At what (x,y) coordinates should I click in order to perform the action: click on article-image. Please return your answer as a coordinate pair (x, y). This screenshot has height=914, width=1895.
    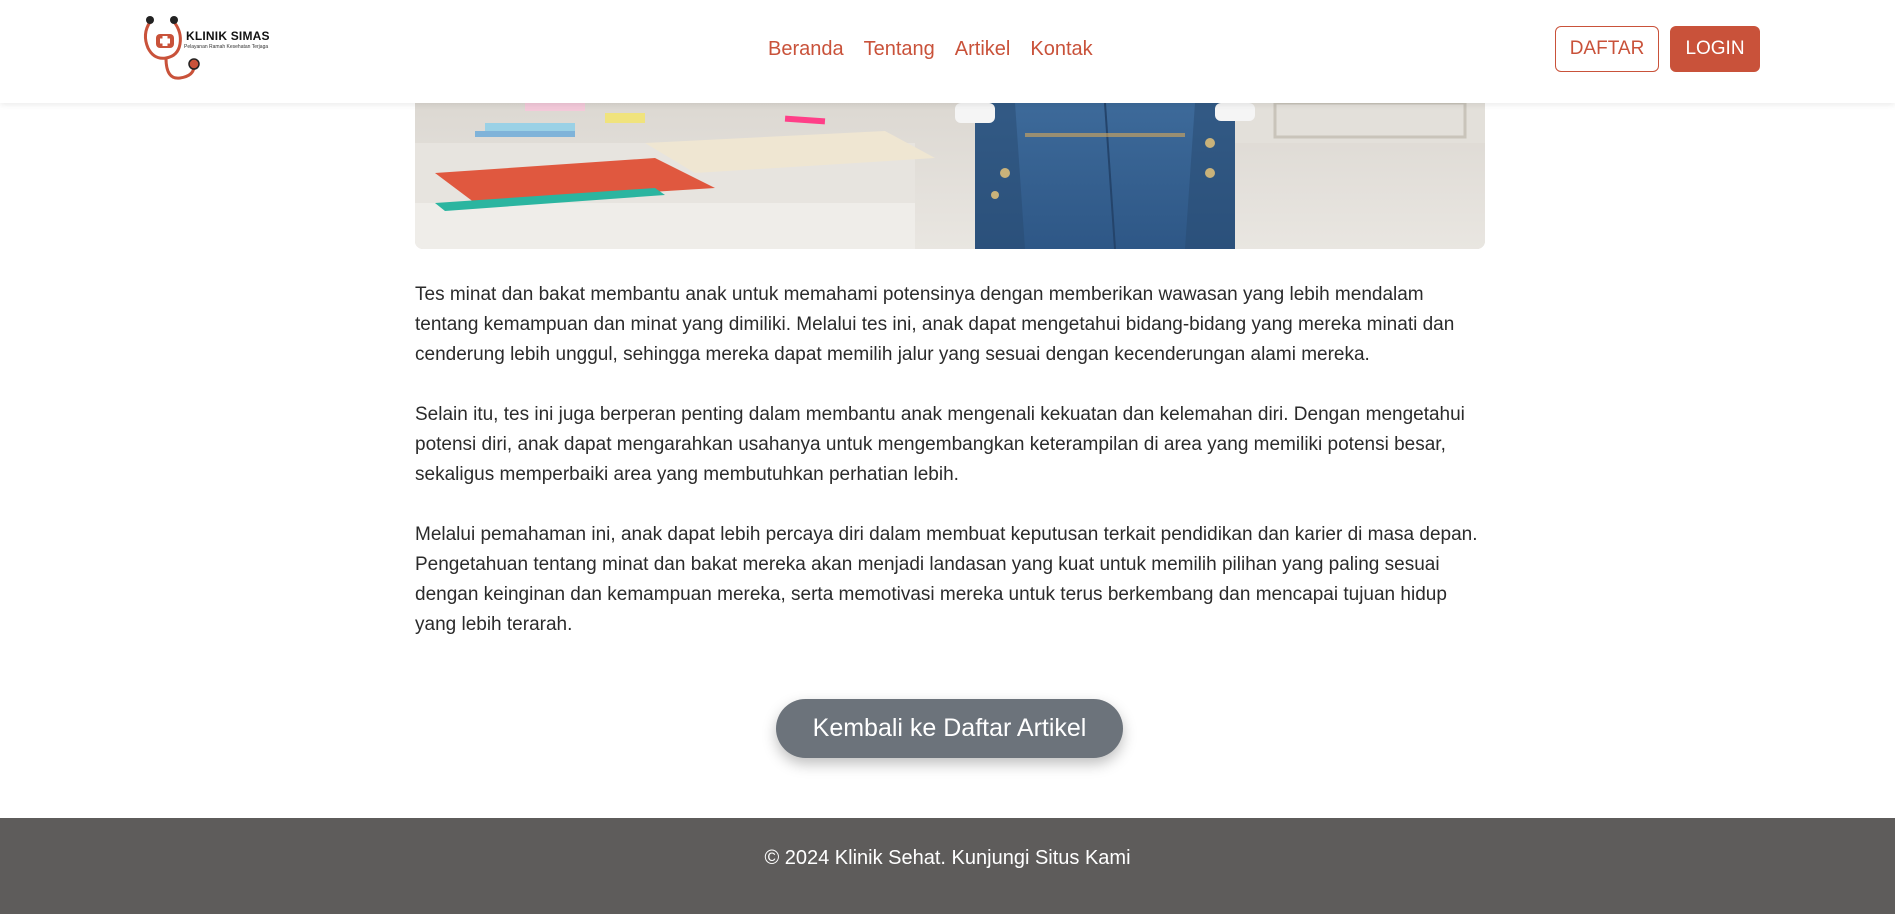
    Looking at the image, I should click on (950, 176).